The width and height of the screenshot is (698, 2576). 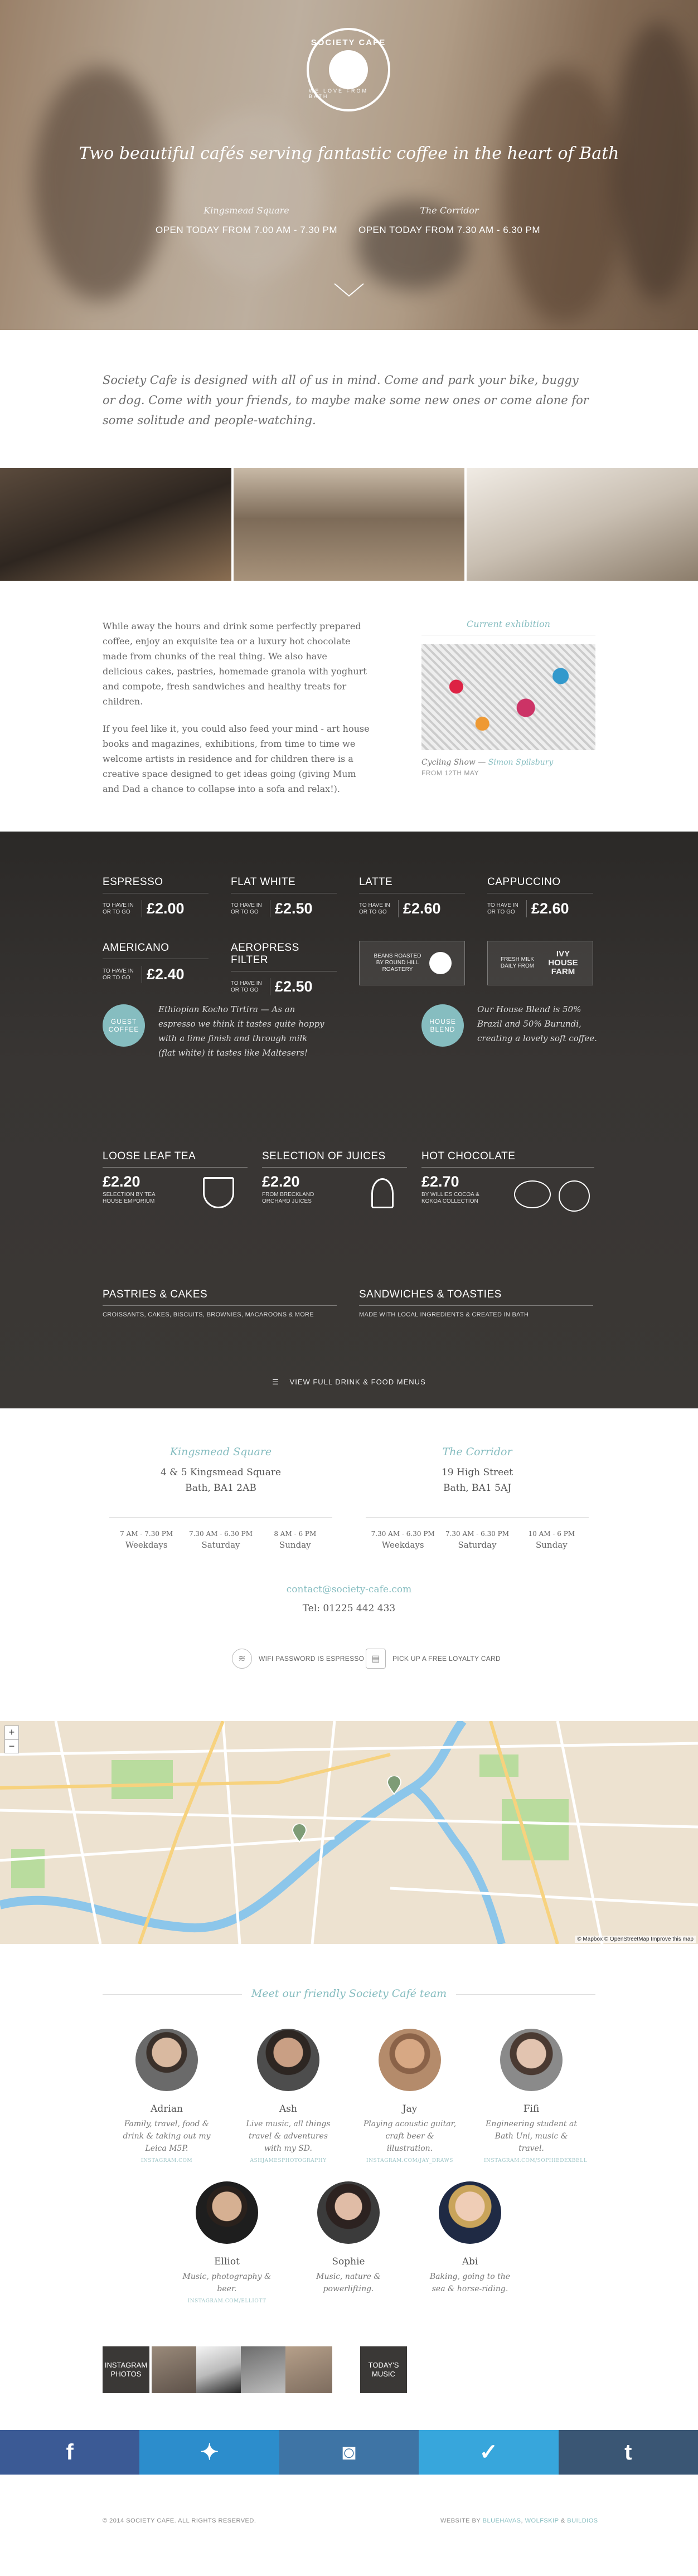 I want to click on location-hours: OPEN TODAY FROM 7.00 AM - 7.30 PM, so click(x=246, y=230).